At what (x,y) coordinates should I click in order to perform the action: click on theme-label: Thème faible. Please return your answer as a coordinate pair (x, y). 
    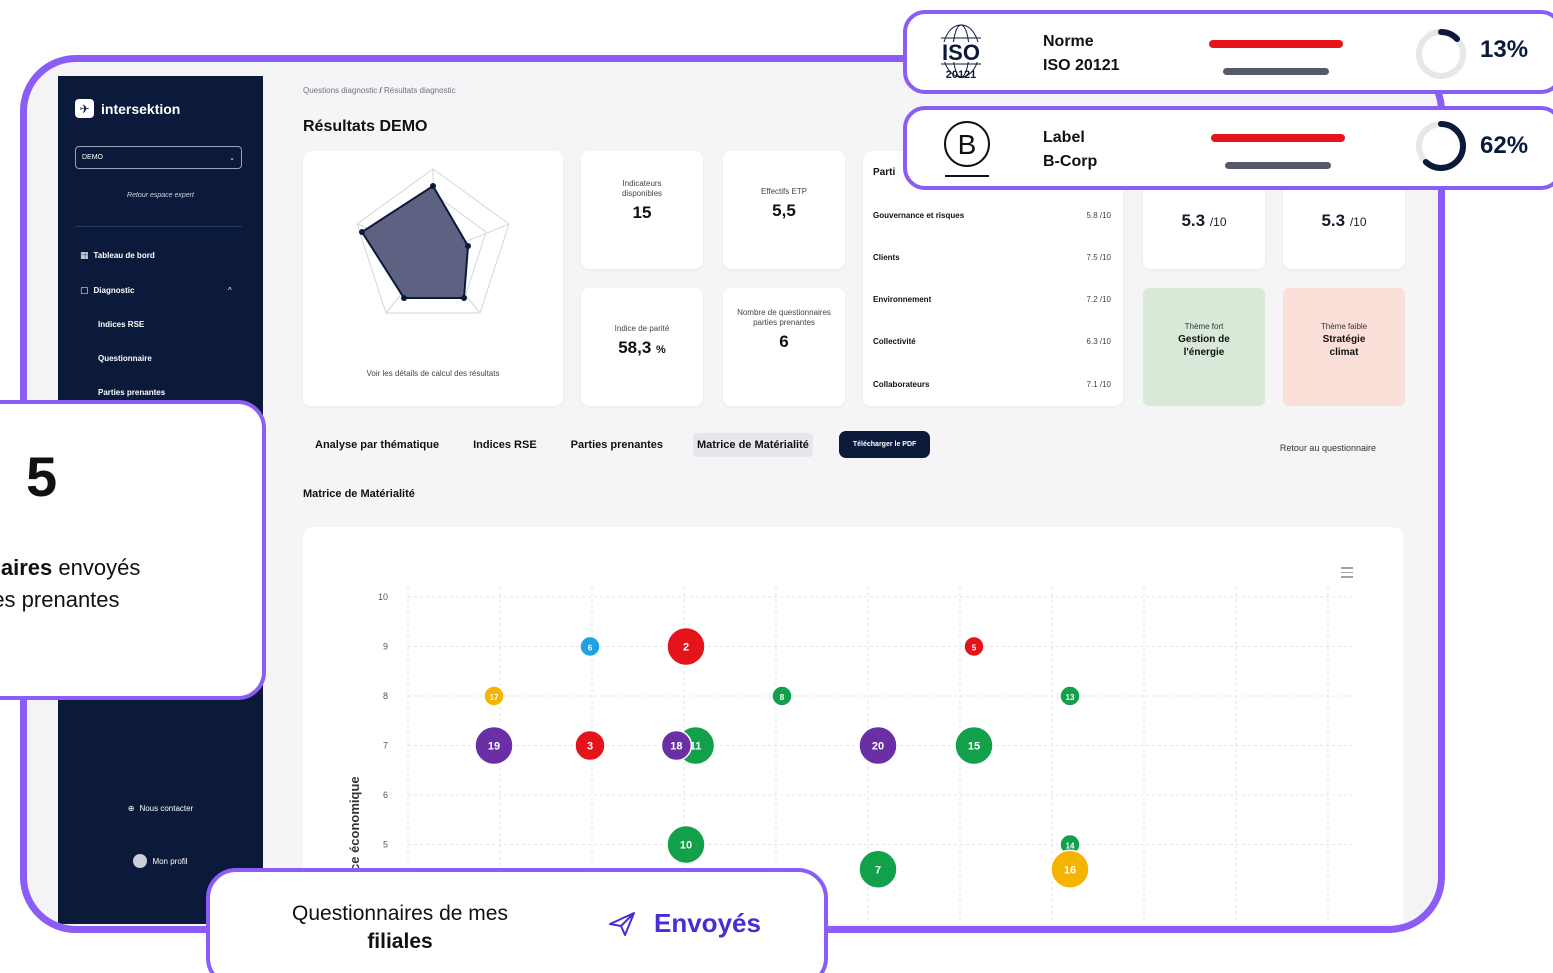
    Looking at the image, I should click on (1344, 326).